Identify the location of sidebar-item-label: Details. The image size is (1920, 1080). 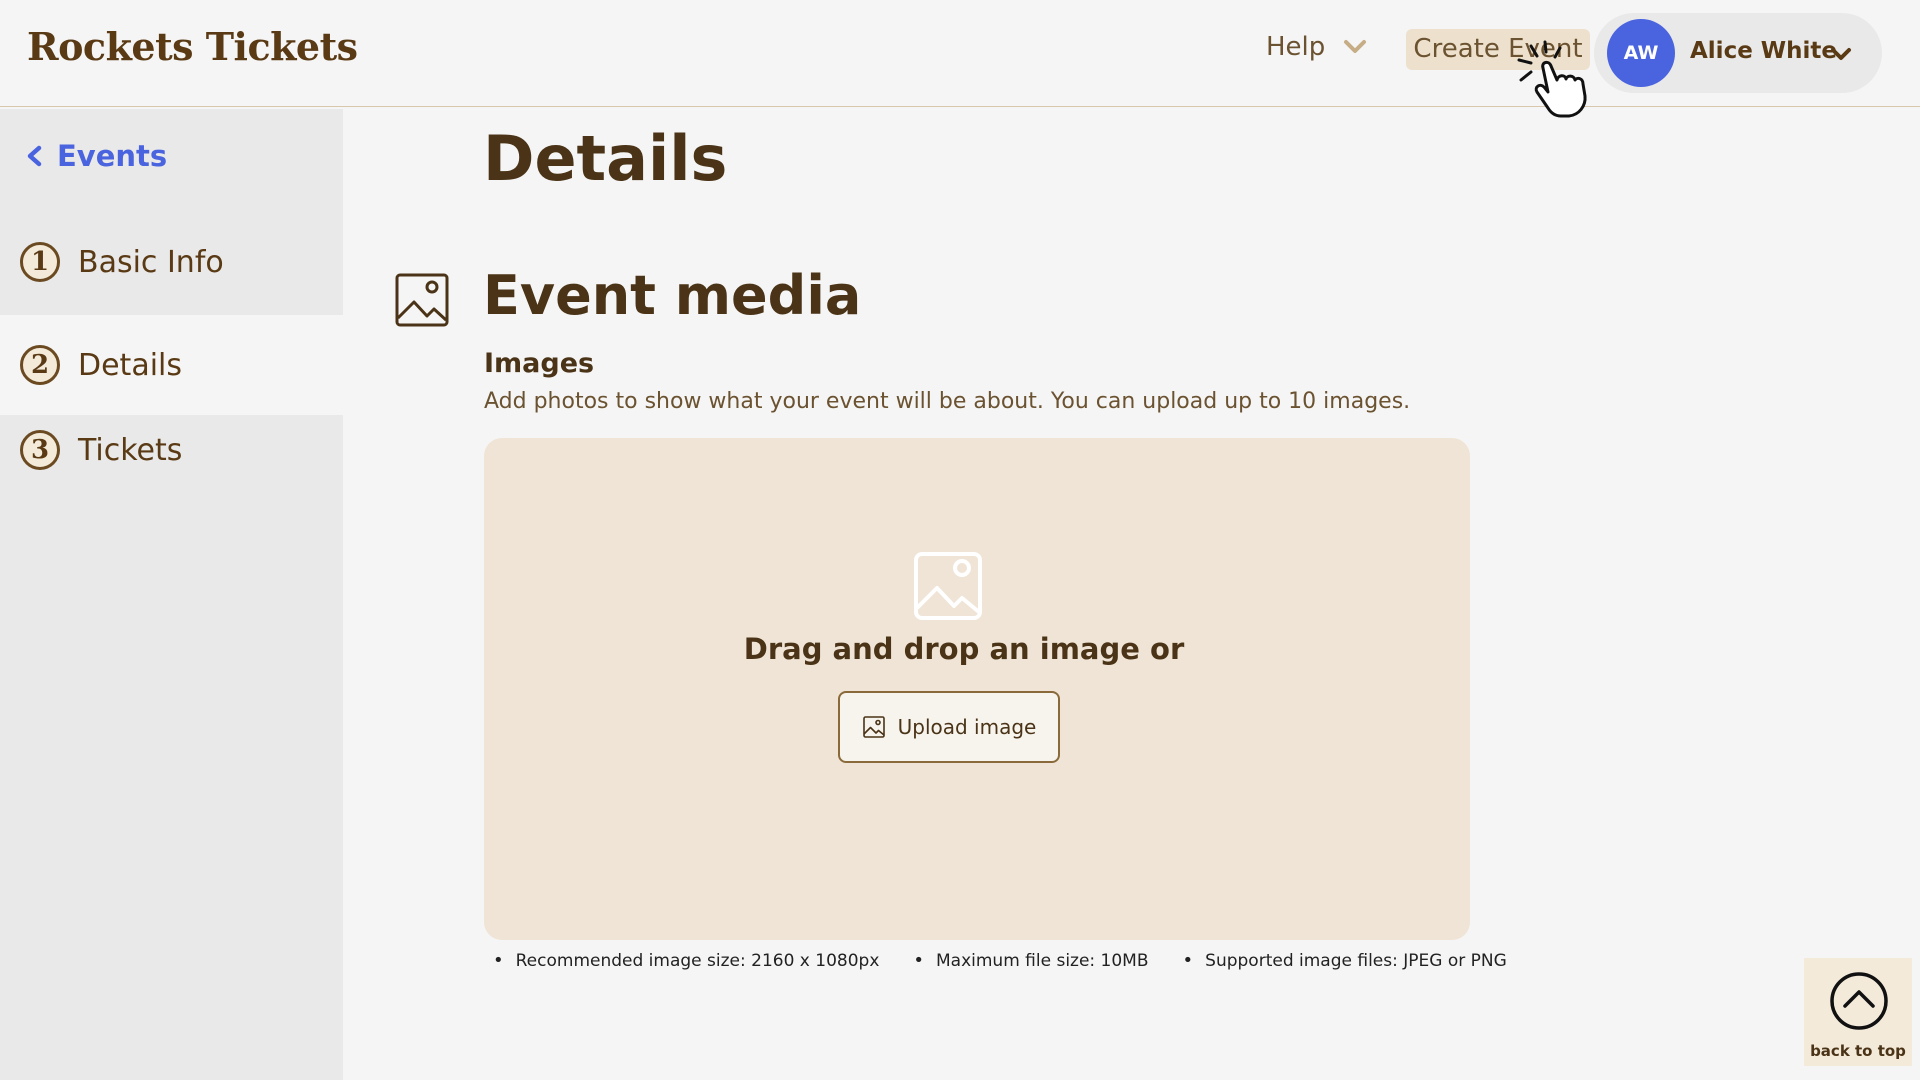
(130, 365).